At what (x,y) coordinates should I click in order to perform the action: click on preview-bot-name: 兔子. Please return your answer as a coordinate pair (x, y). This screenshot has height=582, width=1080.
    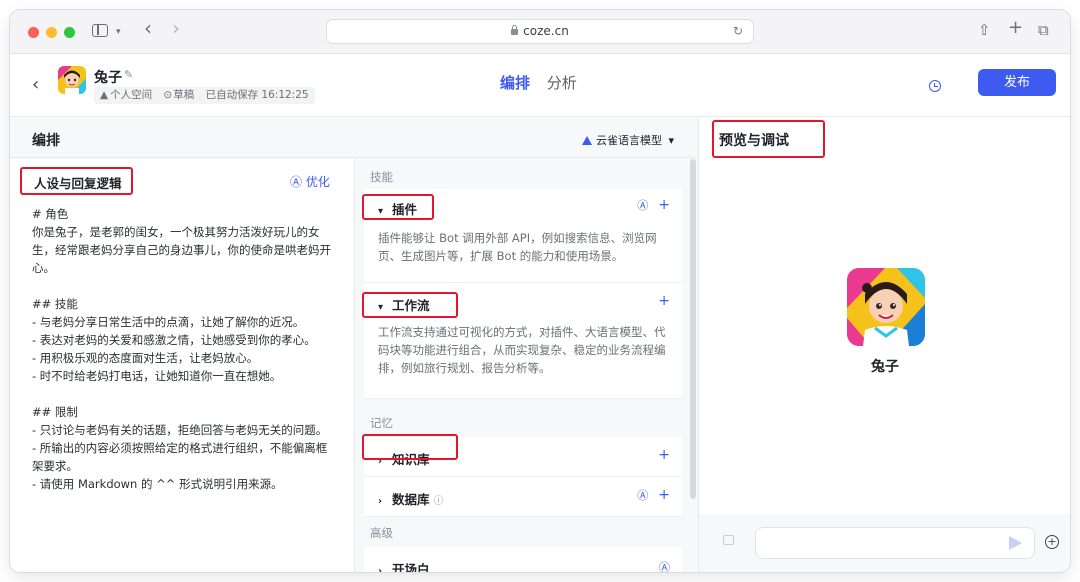
    Looking at the image, I should click on (885, 367).